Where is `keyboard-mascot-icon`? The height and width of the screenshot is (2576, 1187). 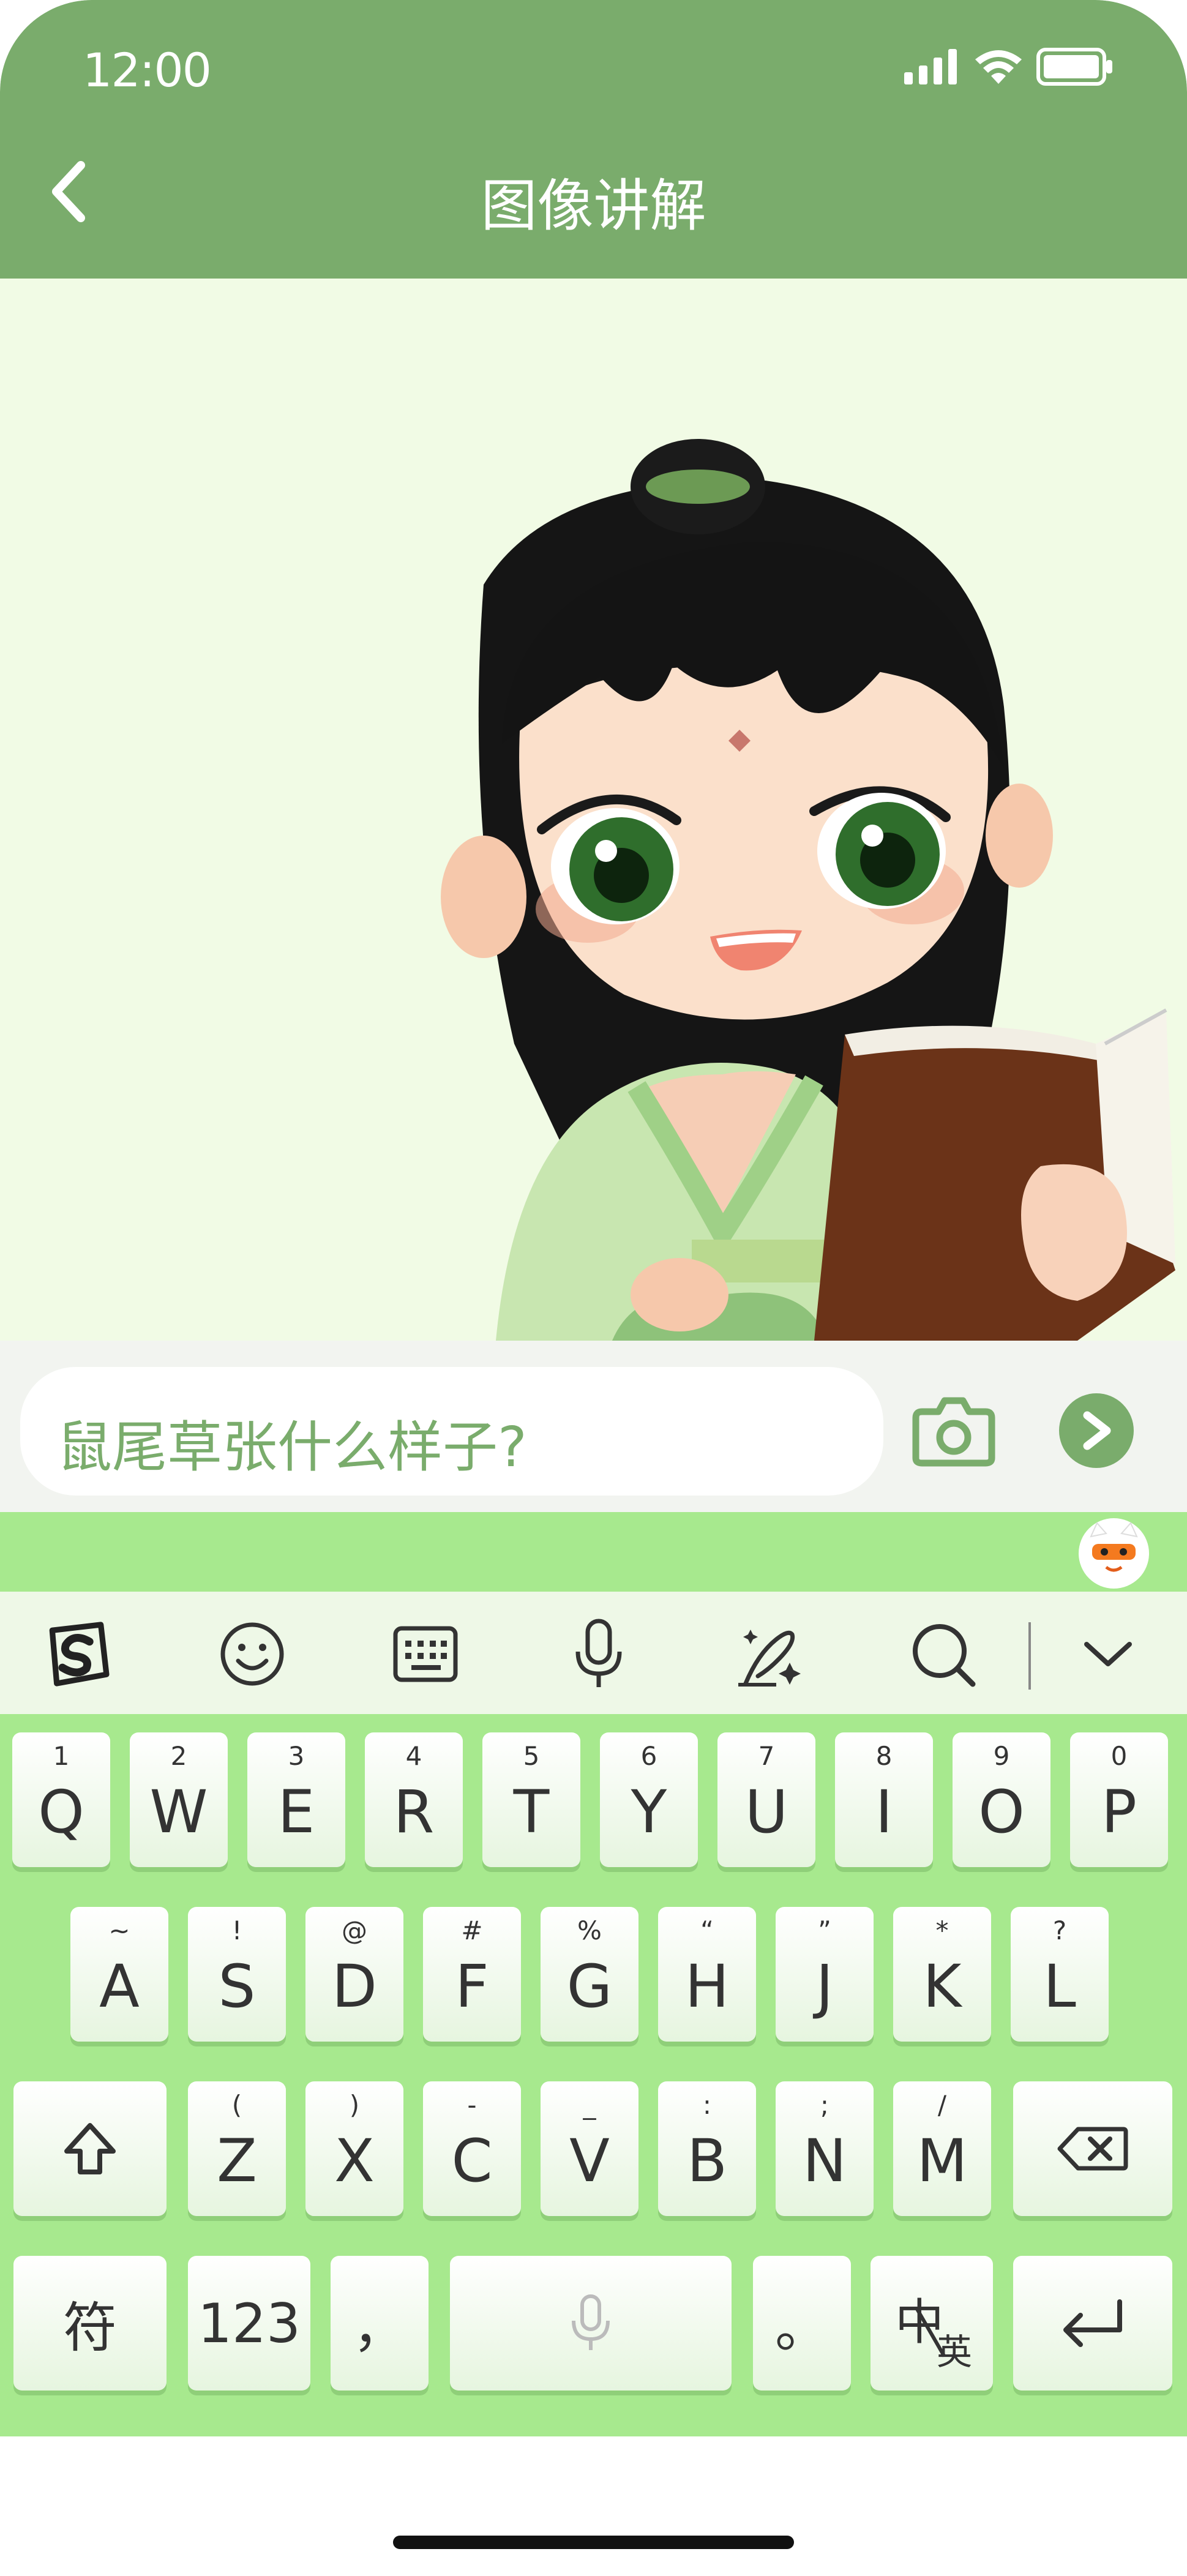 keyboard-mascot-icon is located at coordinates (1114, 1554).